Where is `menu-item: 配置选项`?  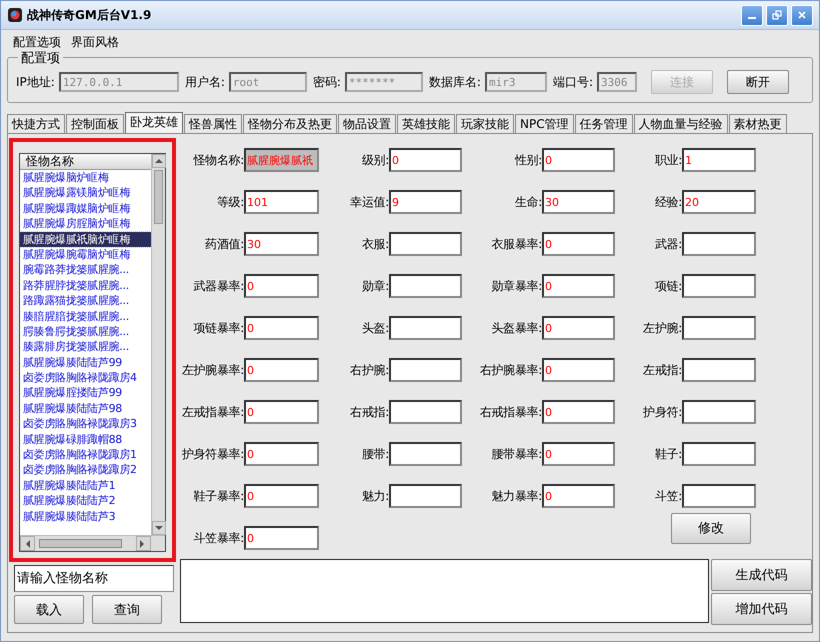 menu-item: 配置选项 is located at coordinates (37, 42).